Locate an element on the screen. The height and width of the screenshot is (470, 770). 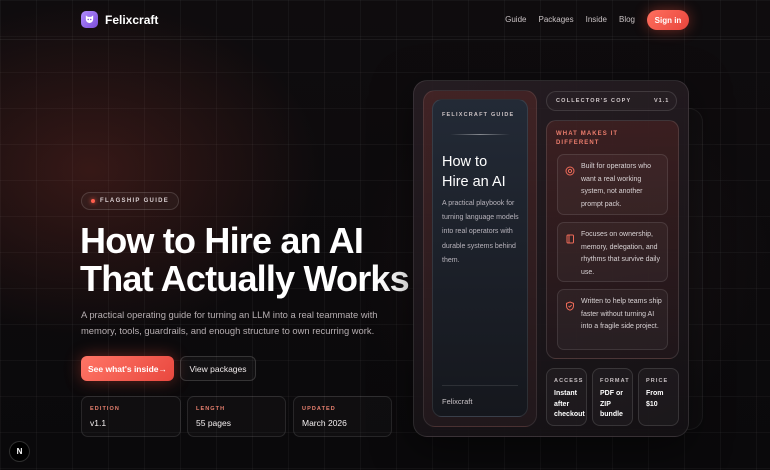
detail-label: ACCESS is located at coordinates (569, 381).